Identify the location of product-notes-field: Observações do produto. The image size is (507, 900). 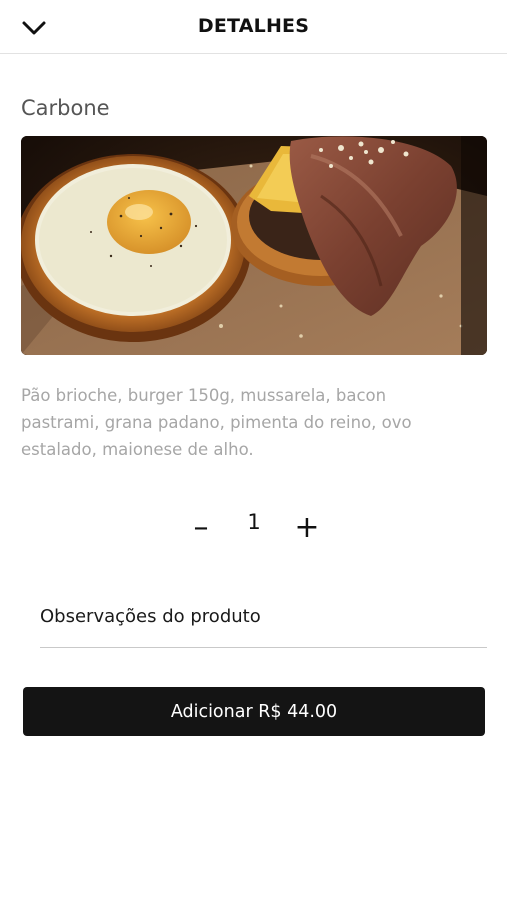
(263, 623).